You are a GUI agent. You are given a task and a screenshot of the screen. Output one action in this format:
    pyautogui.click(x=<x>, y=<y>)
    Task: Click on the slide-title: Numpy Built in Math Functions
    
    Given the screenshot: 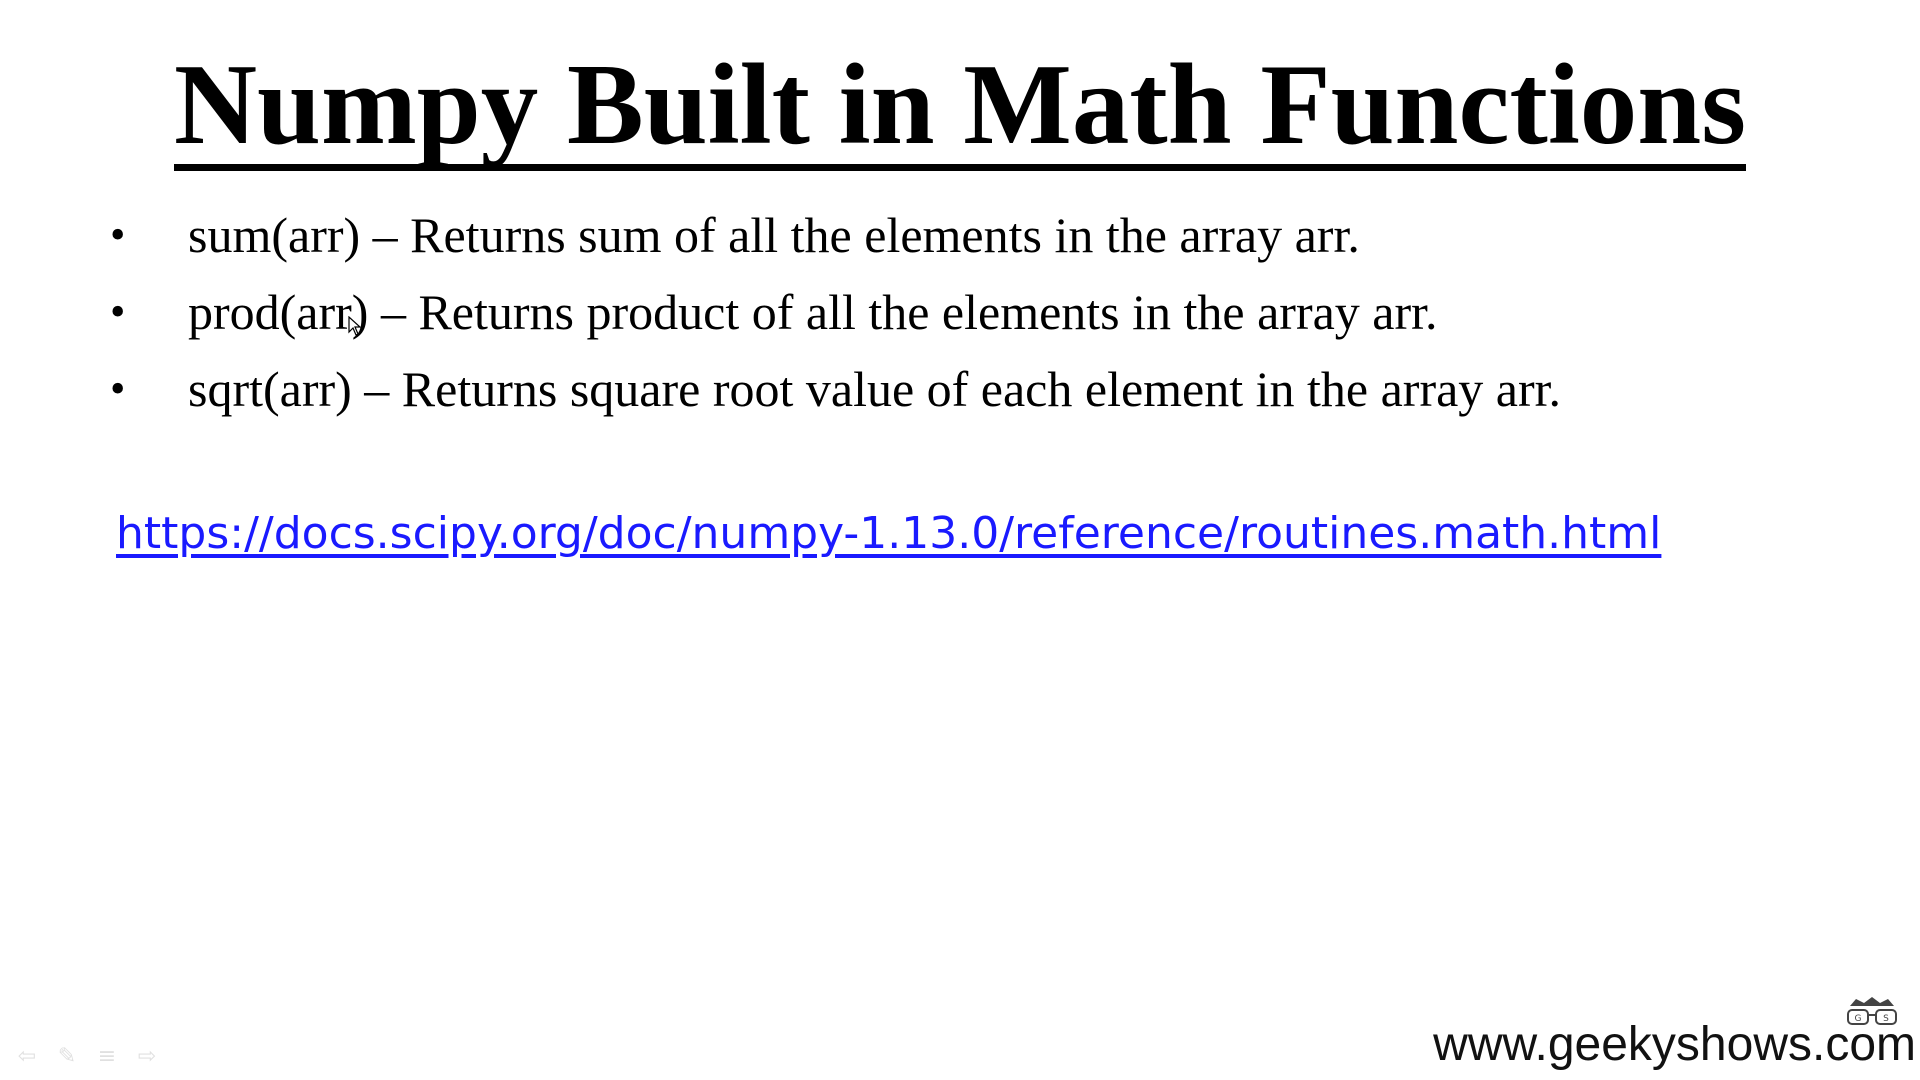 What is the action you would take?
    pyautogui.click(x=960, y=105)
    